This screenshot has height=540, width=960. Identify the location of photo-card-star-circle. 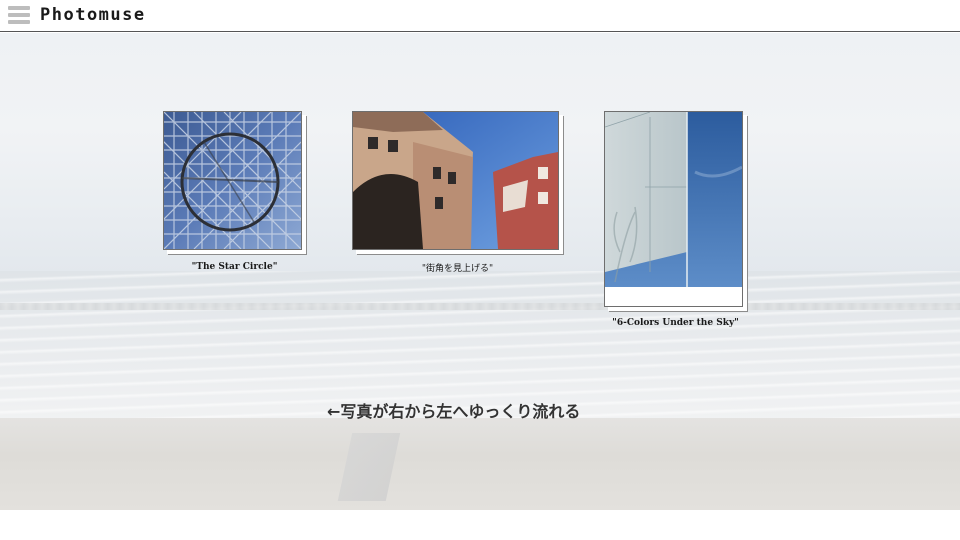
(232, 180).